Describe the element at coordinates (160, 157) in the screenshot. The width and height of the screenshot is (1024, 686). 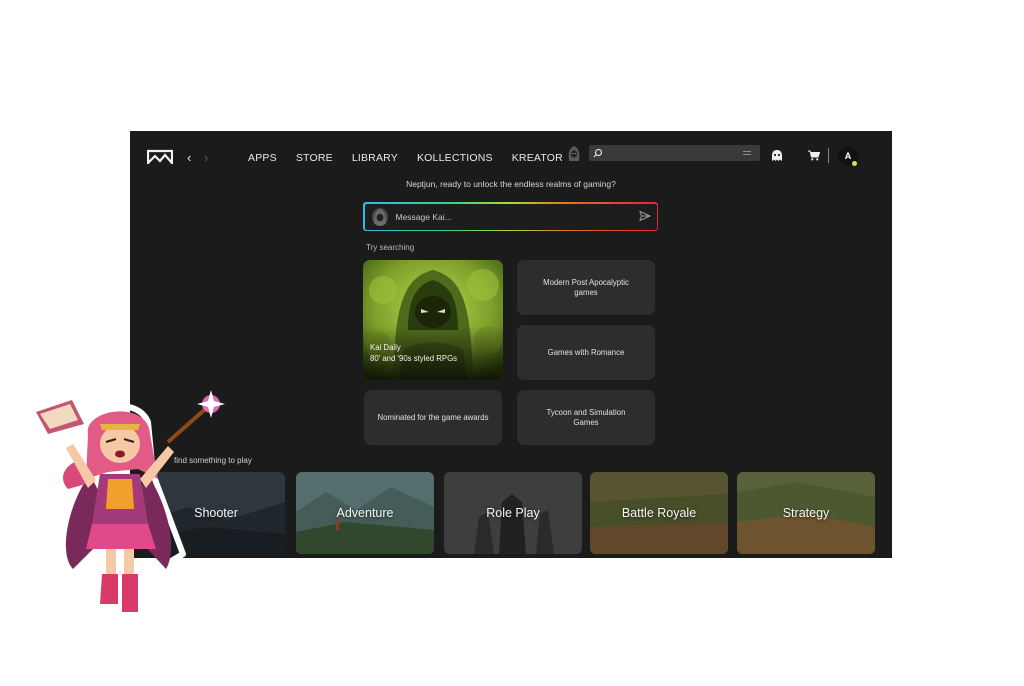
I see `logo-icon` at that location.